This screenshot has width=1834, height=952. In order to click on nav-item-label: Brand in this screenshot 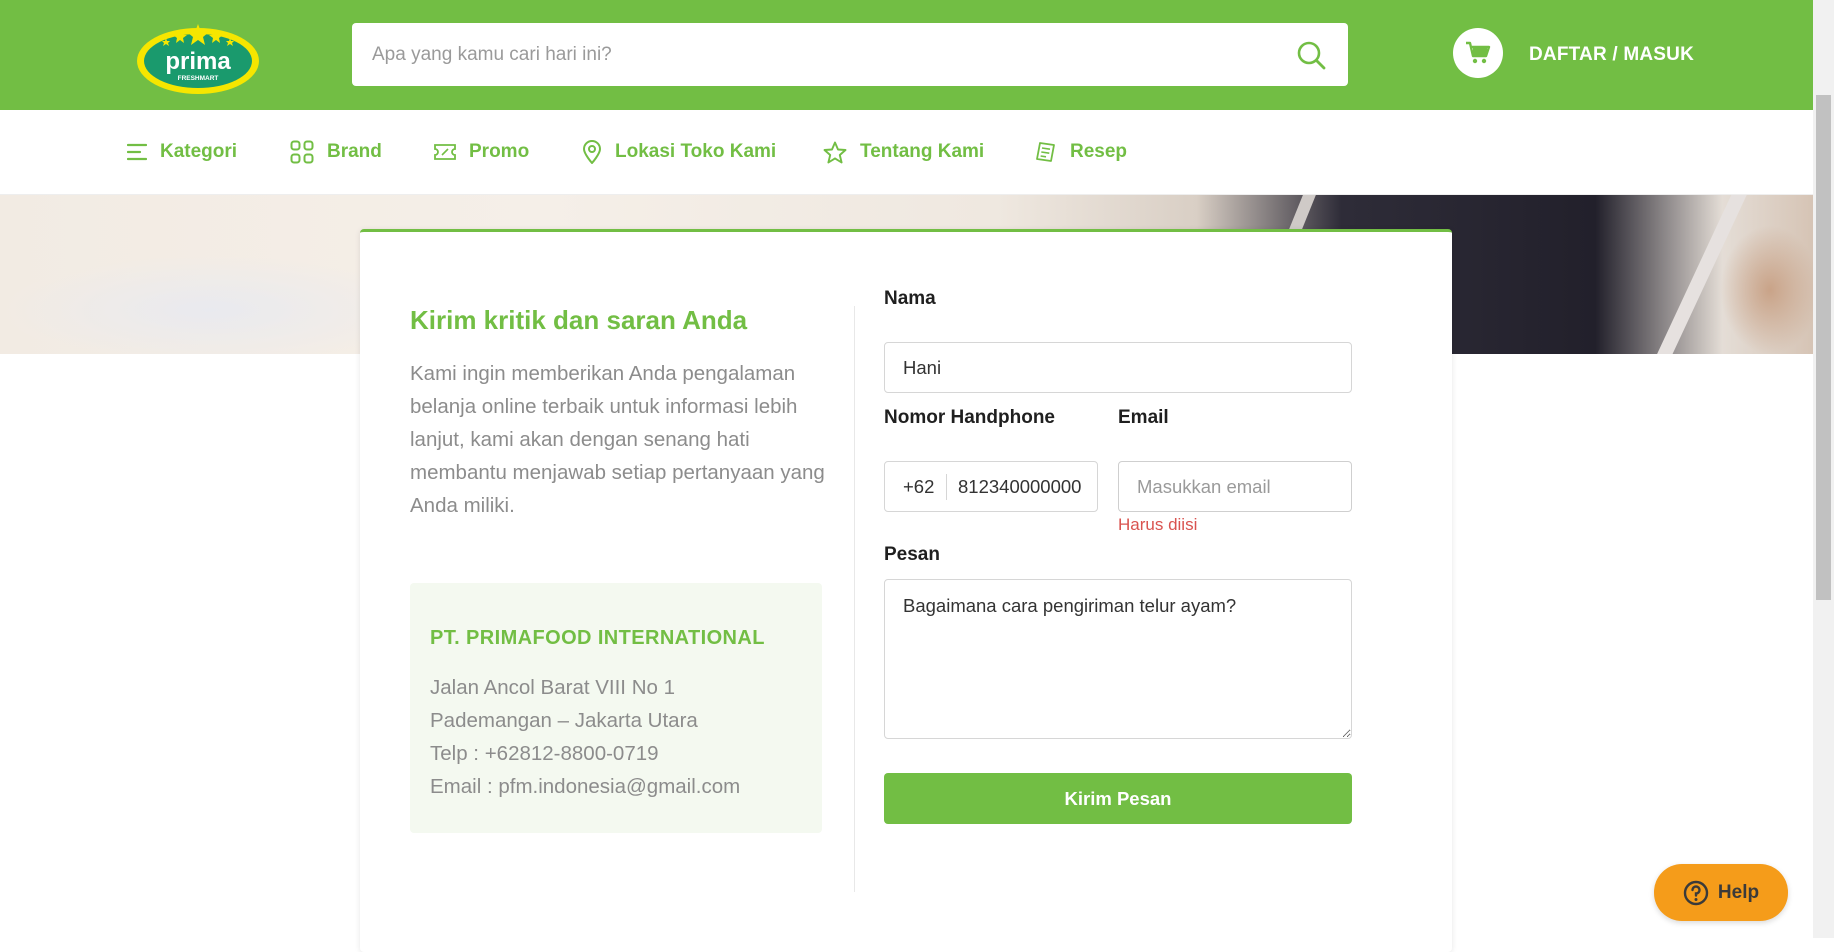, I will do `click(354, 151)`.